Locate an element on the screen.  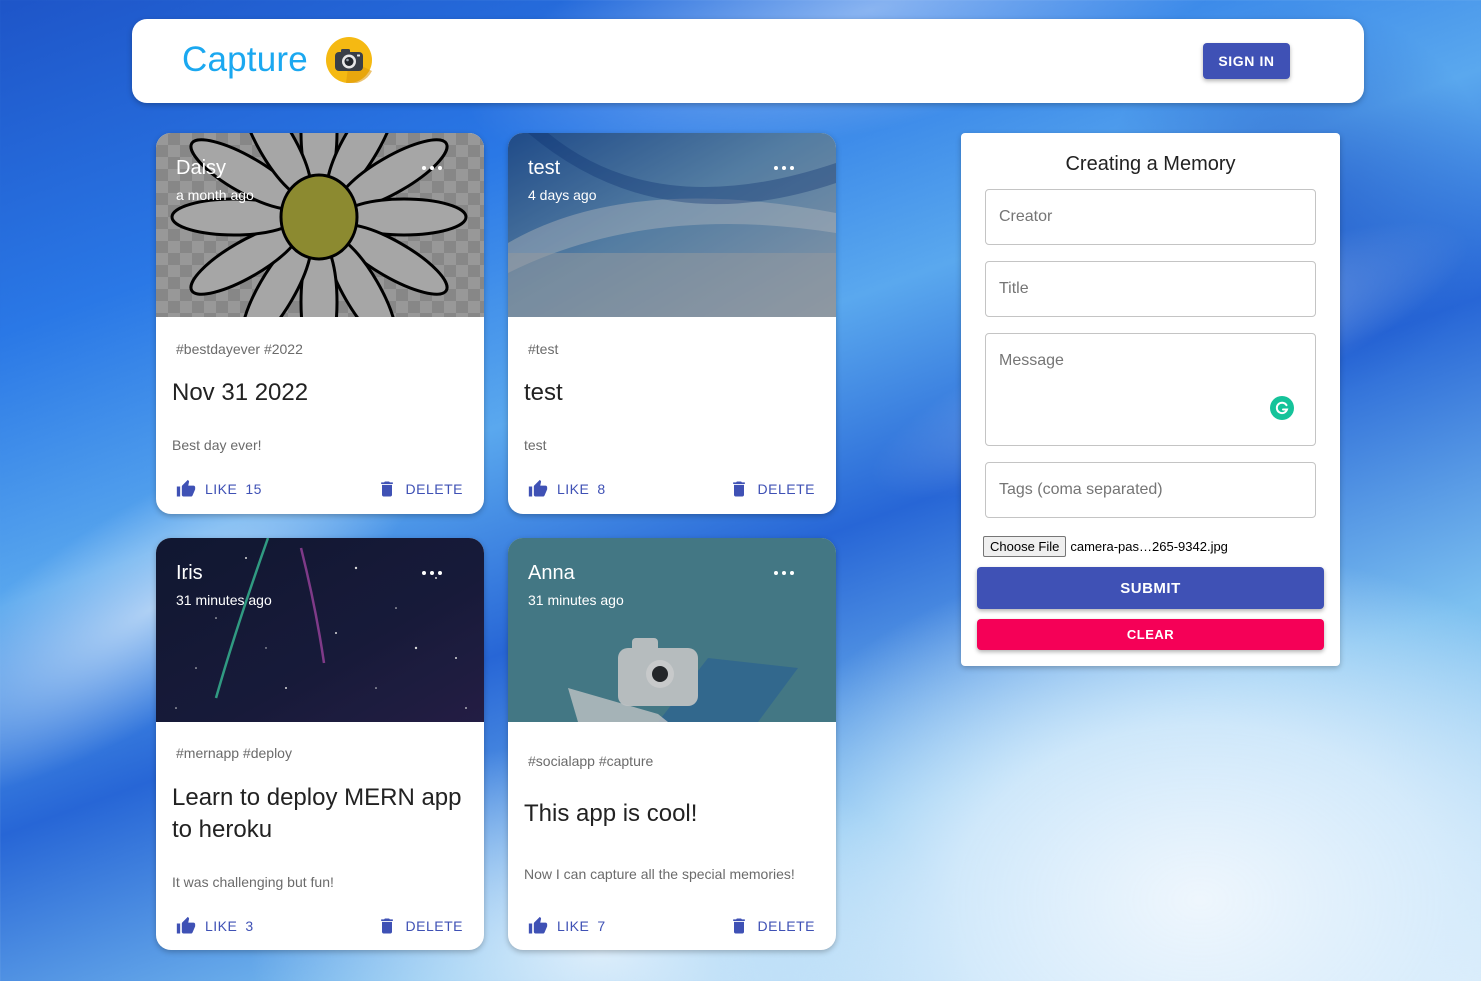
brand: Capture is located at coordinates (277, 60).